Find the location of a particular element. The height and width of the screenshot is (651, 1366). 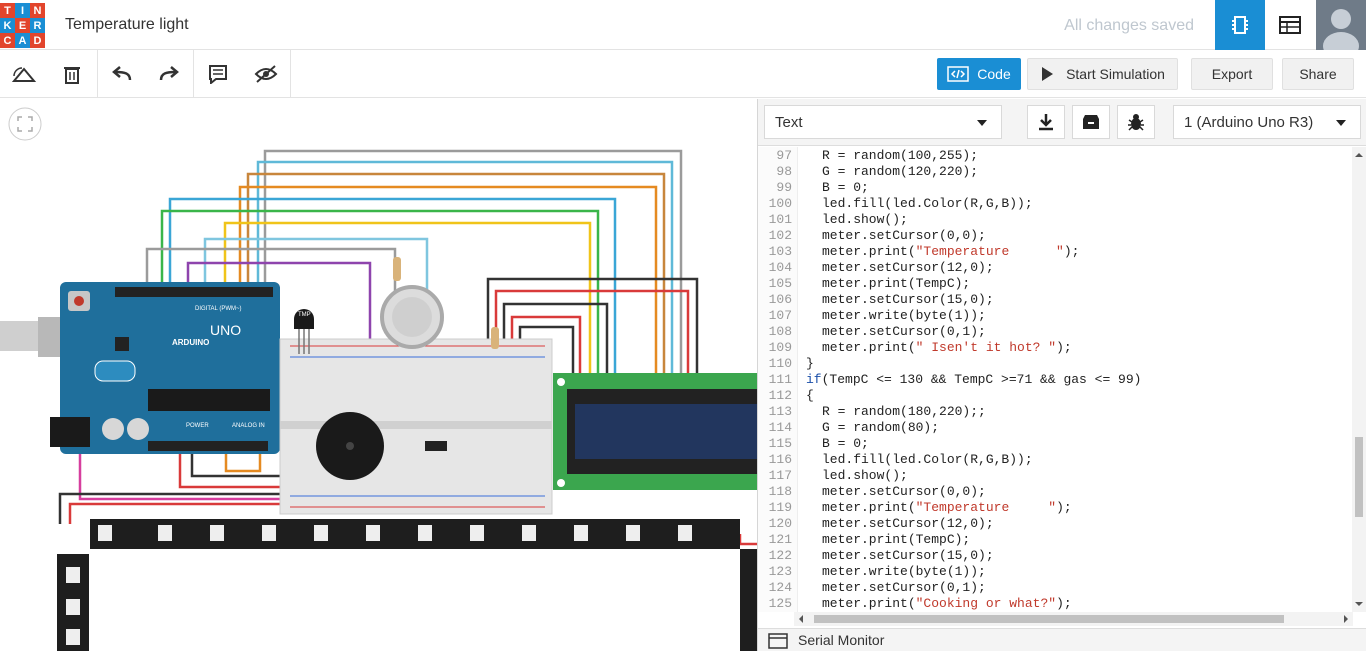

line-number: 109 is located at coordinates (780, 347).